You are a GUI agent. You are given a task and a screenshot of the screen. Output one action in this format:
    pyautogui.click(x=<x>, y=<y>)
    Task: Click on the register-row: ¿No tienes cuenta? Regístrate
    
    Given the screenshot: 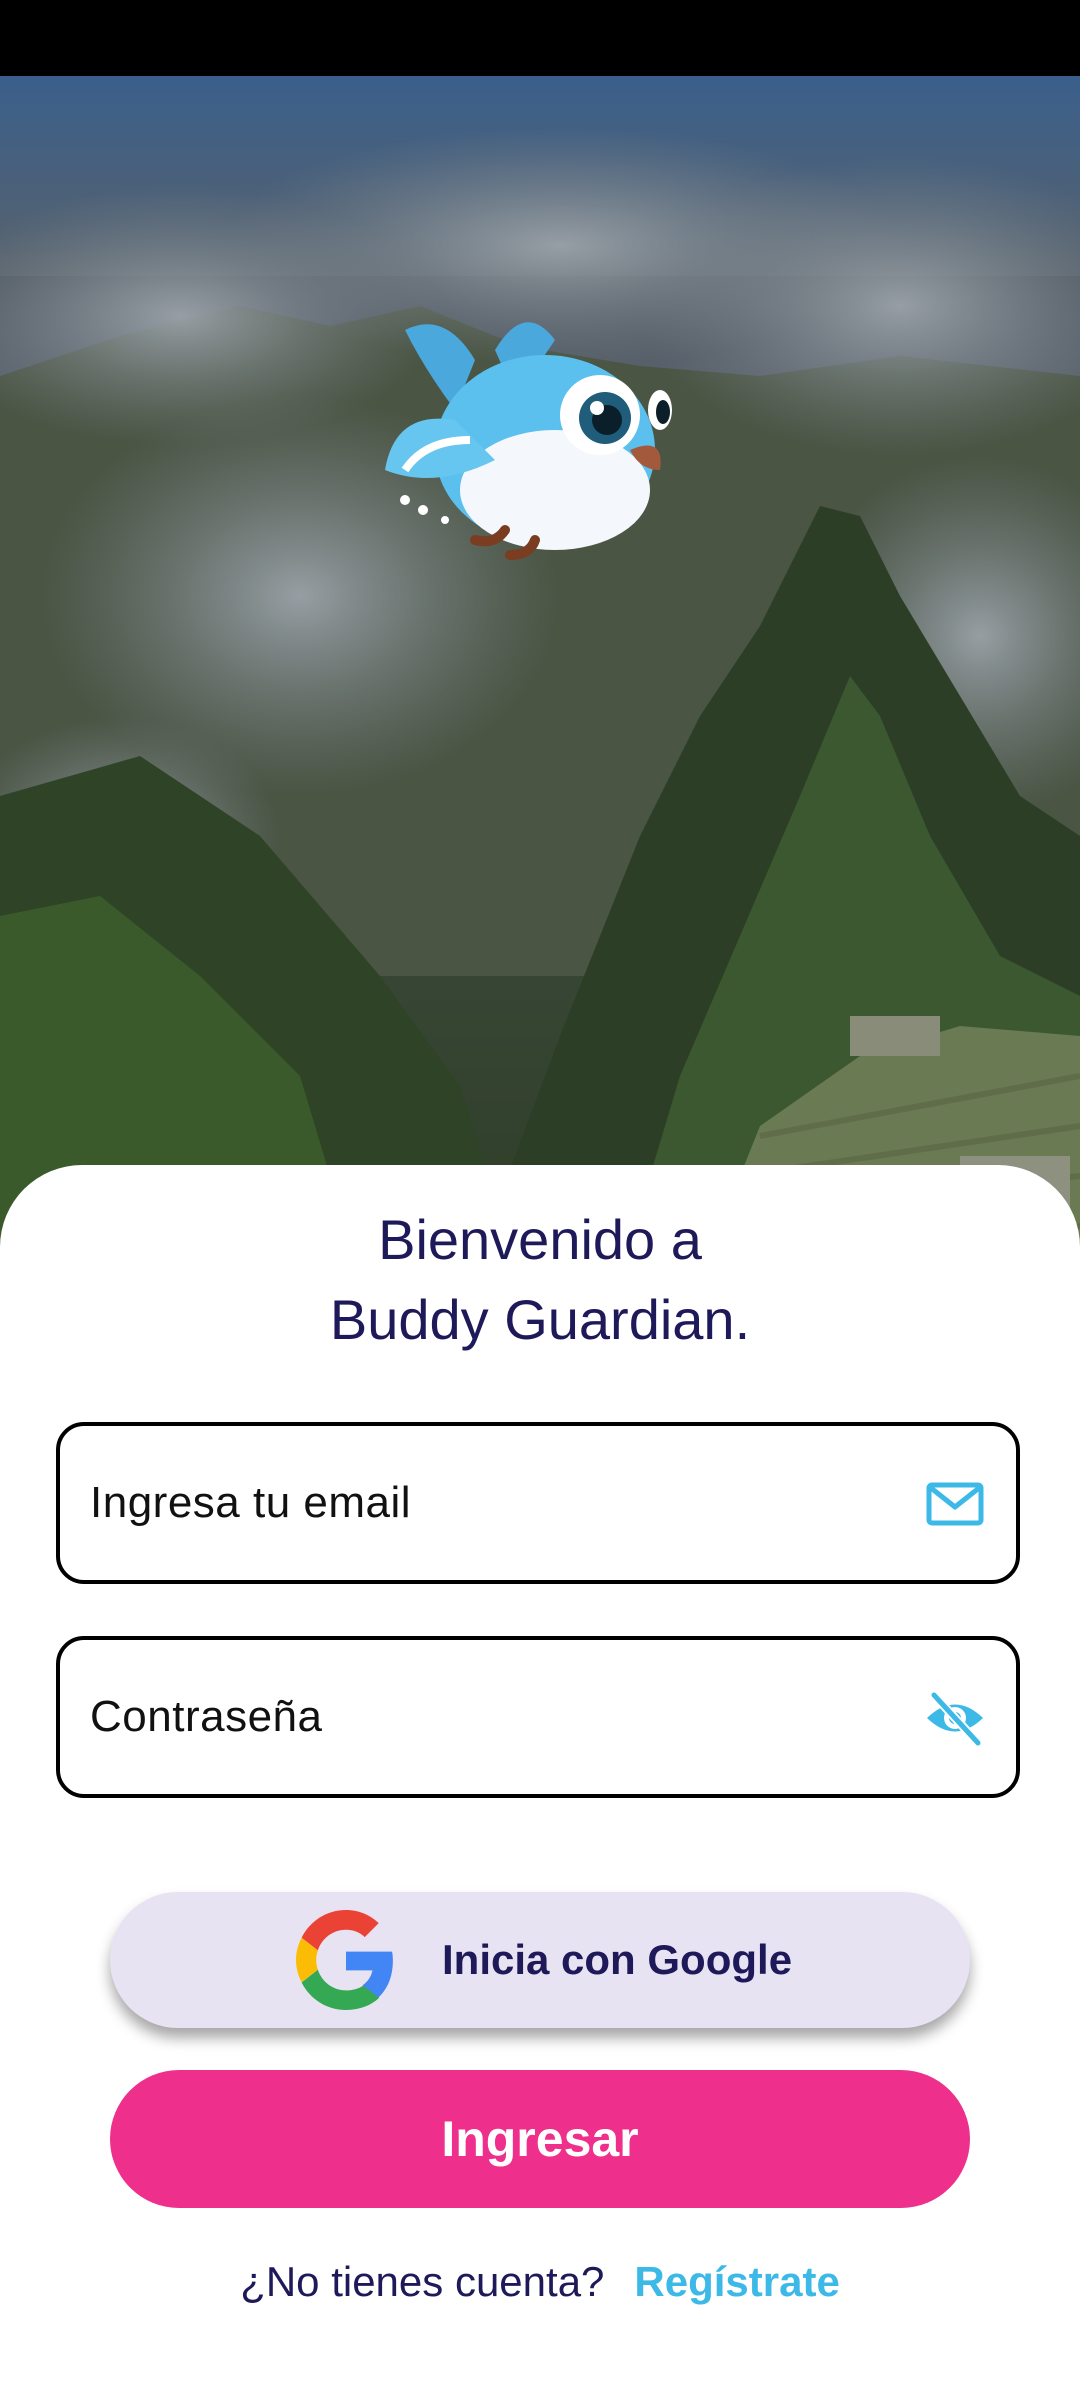 What is the action you would take?
    pyautogui.click(x=540, y=2288)
    